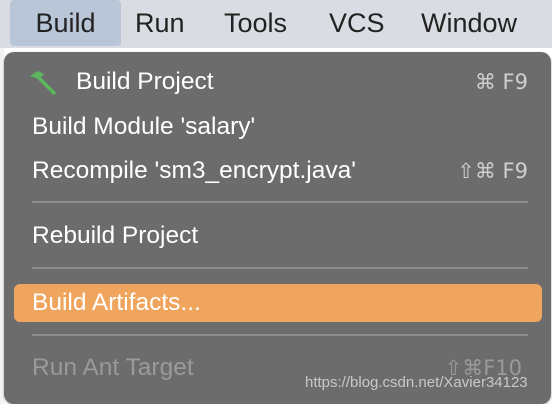 Image resolution: width=552 pixels, height=404 pixels. What do you see at coordinates (278, 236) in the screenshot?
I see `menu-item-rebuild-project: Rebuild Project` at bounding box center [278, 236].